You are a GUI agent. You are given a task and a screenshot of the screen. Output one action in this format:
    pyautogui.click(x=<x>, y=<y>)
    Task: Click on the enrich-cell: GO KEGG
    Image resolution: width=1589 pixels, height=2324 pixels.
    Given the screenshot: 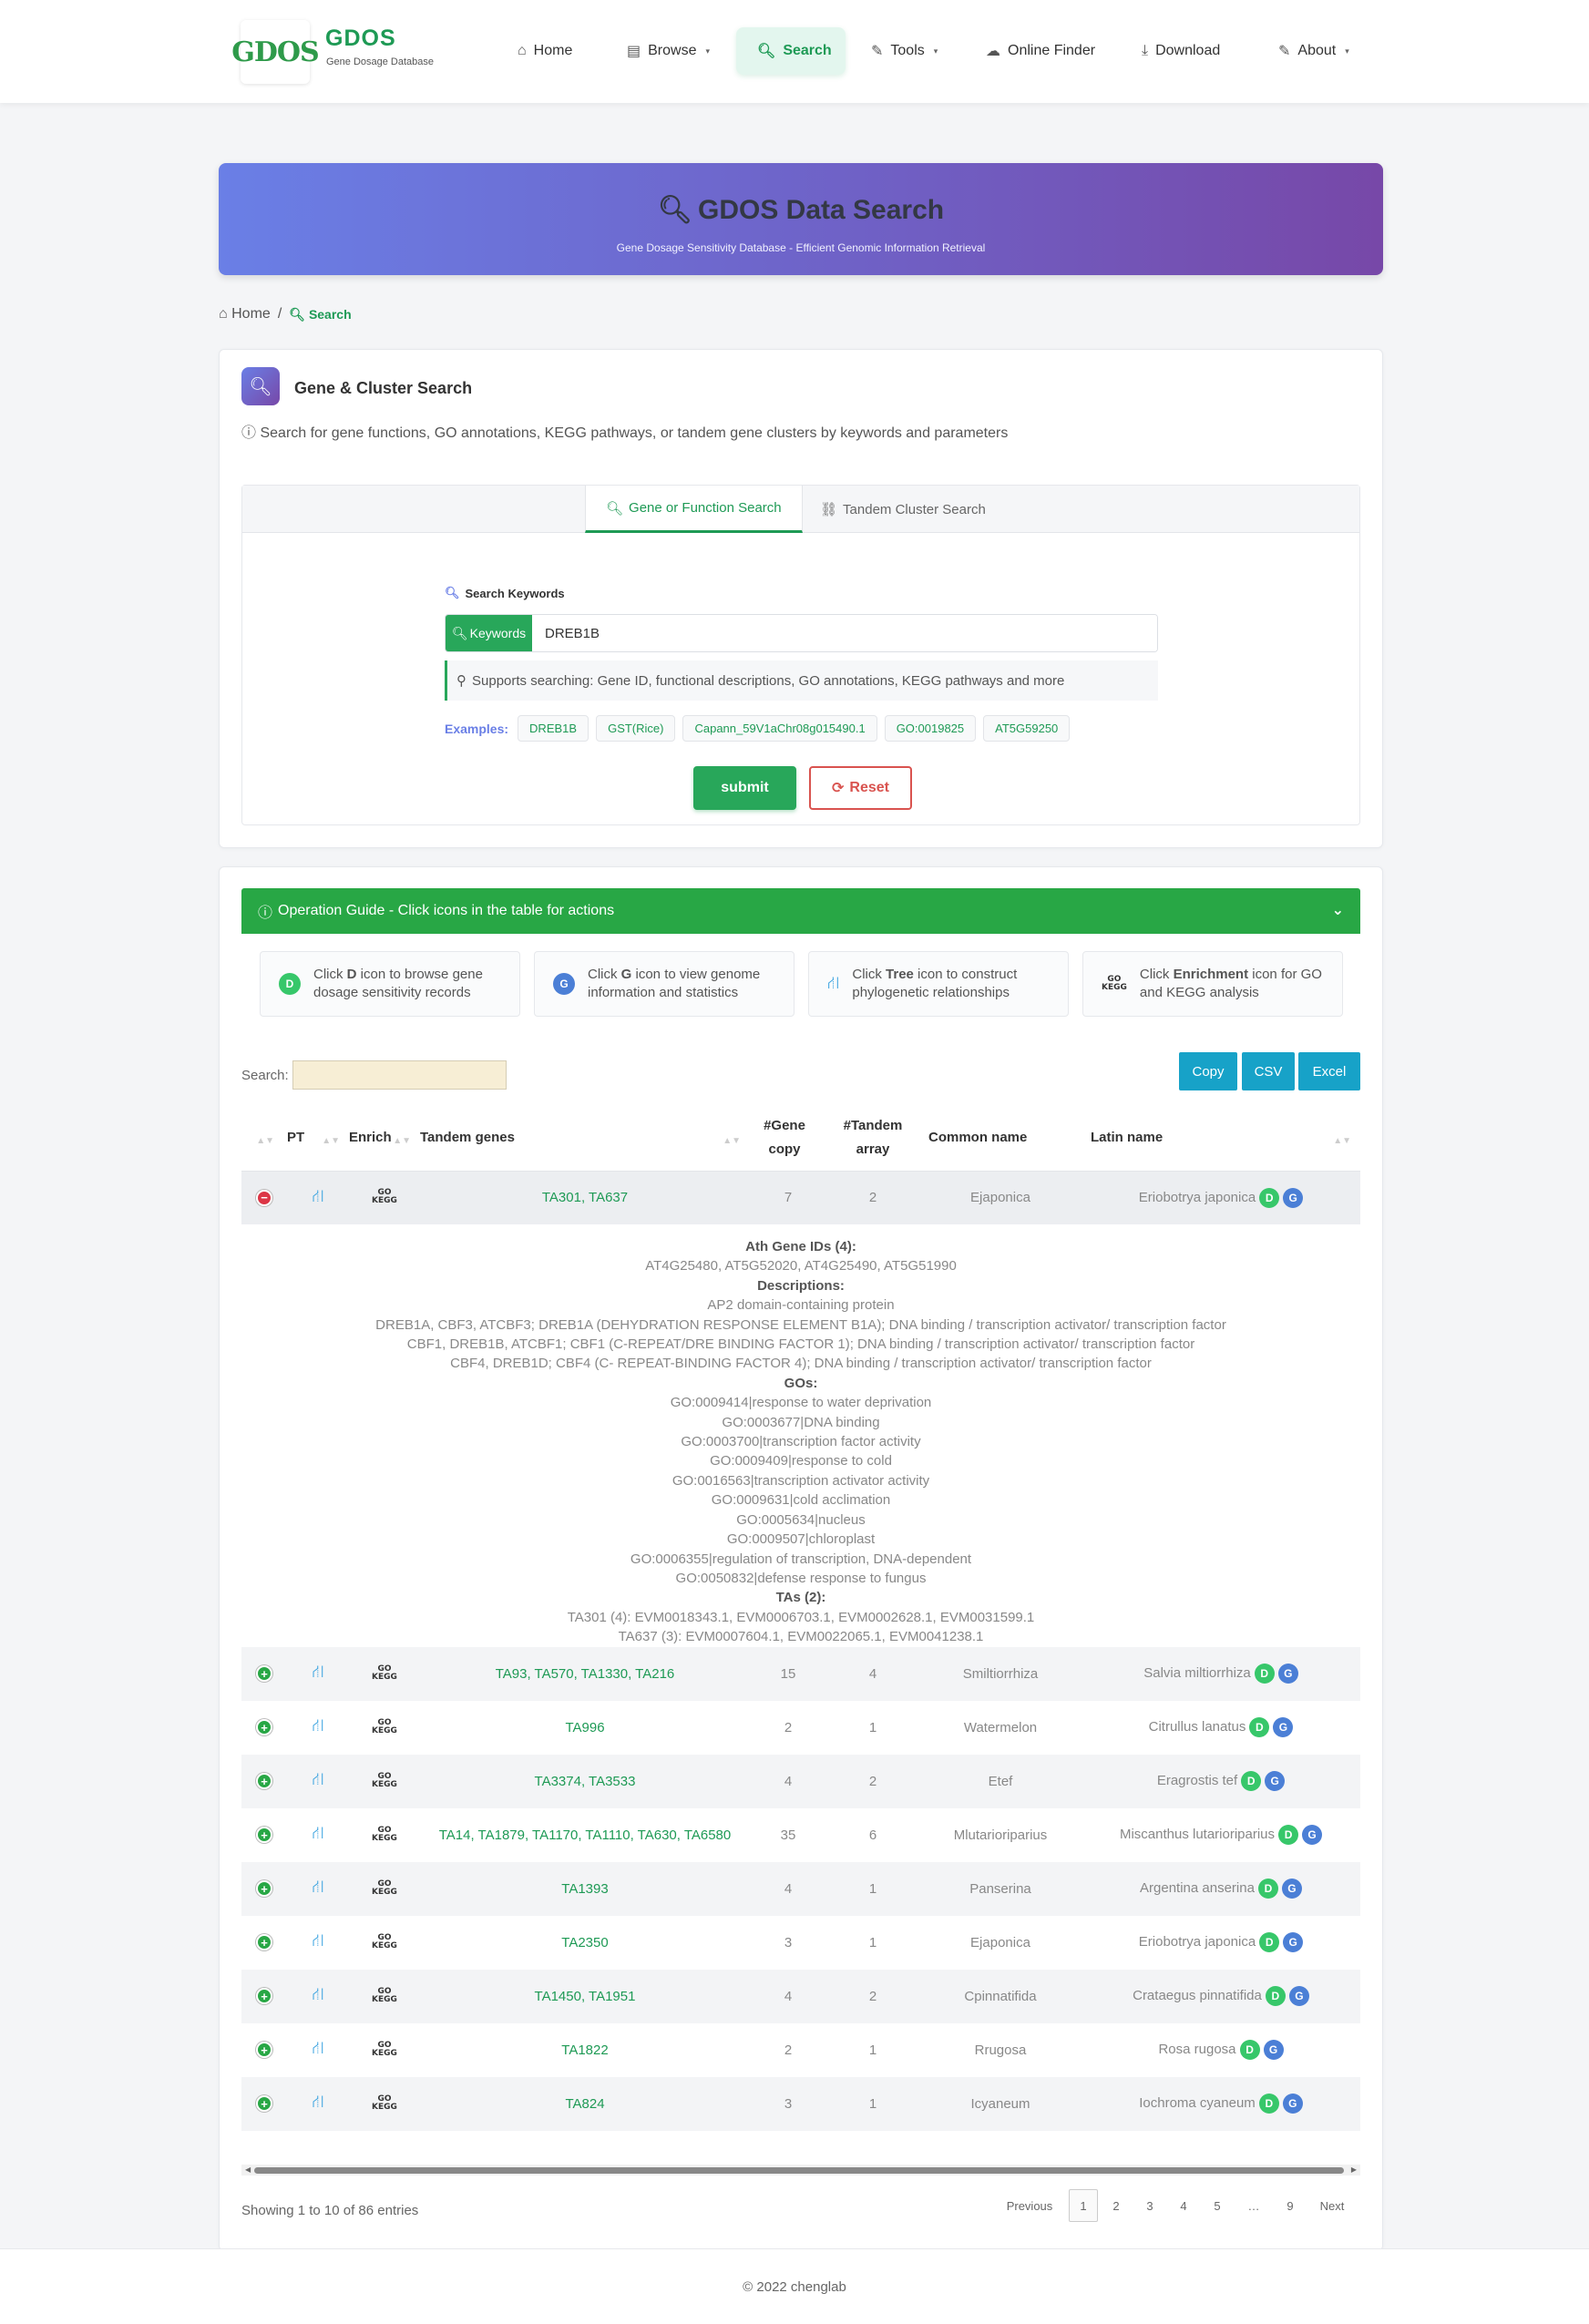 What is the action you would take?
    pyautogui.click(x=384, y=1197)
    